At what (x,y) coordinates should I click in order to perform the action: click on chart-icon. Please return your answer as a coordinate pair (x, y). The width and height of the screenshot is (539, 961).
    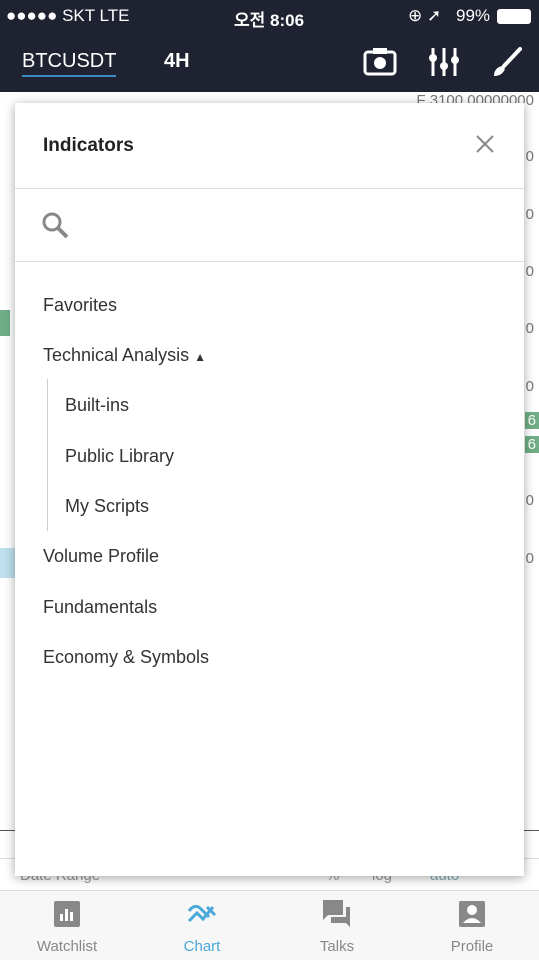
    Looking at the image, I should click on (202, 913).